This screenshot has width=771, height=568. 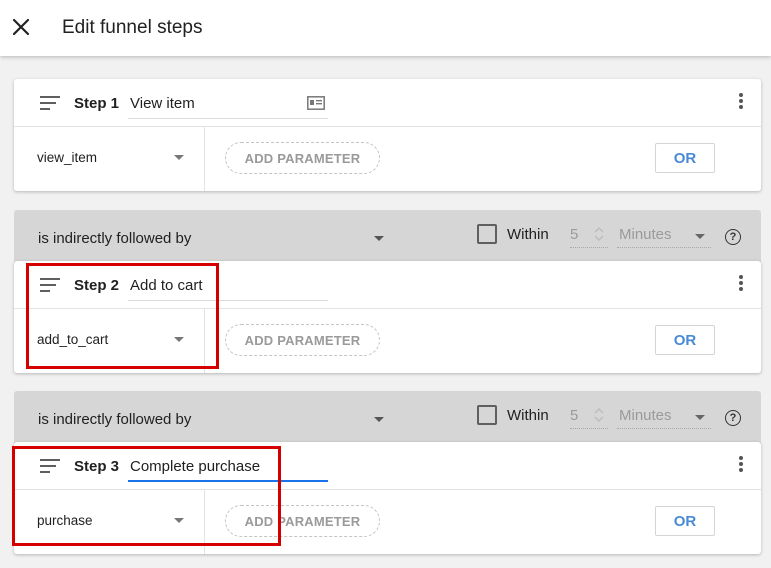 What do you see at coordinates (387, 466) in the screenshot?
I see `step-header: Step 3` at bounding box center [387, 466].